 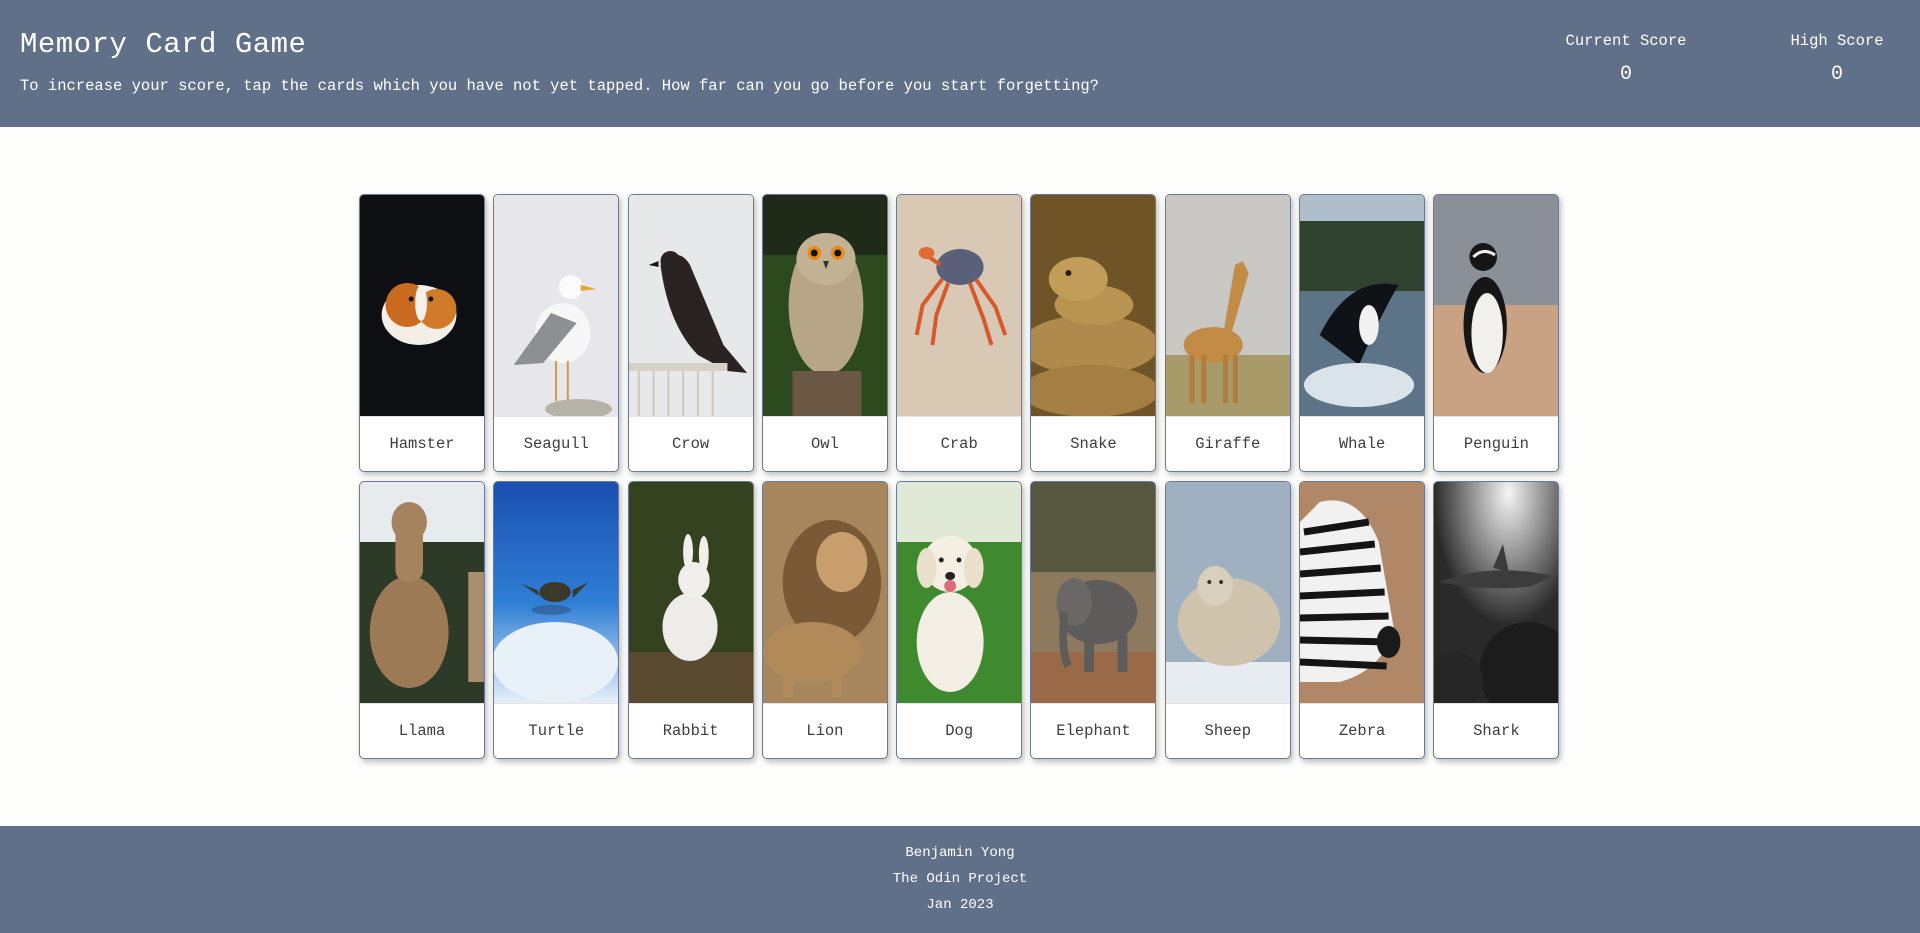 I want to click on card-label: Giraffe, so click(x=1227, y=443).